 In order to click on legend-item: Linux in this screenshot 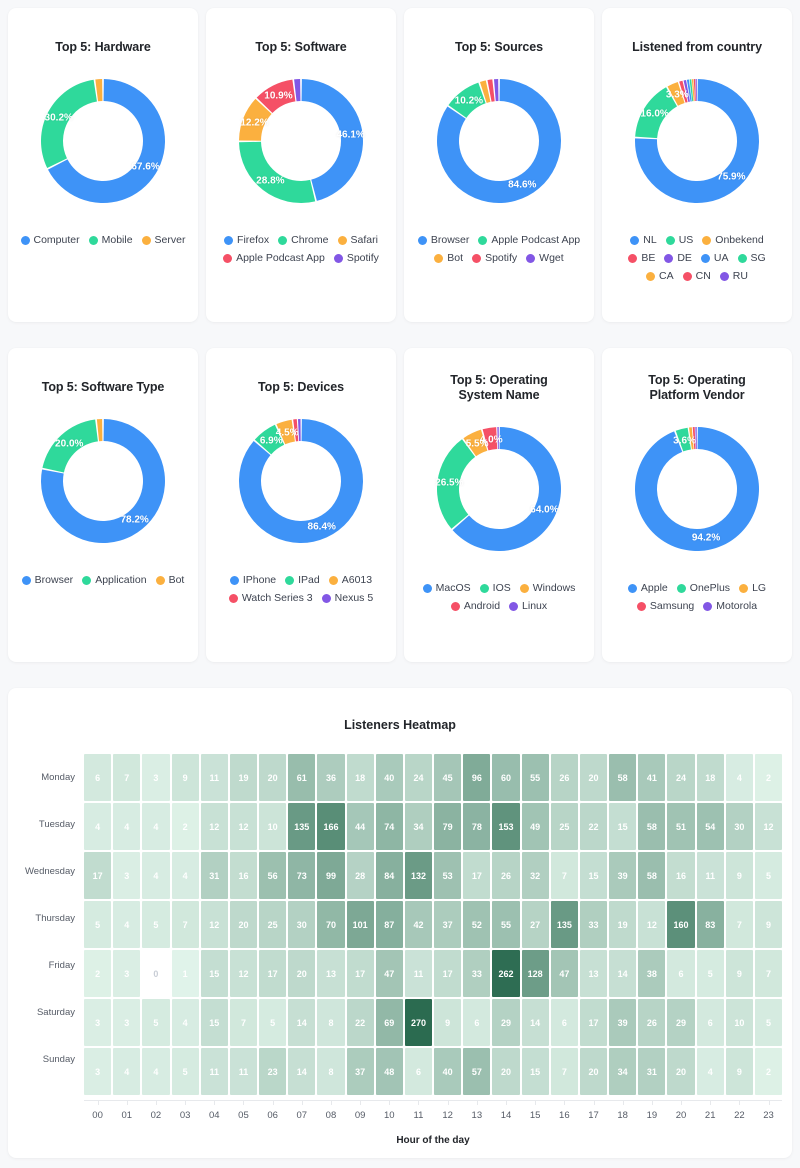, I will do `click(528, 606)`.